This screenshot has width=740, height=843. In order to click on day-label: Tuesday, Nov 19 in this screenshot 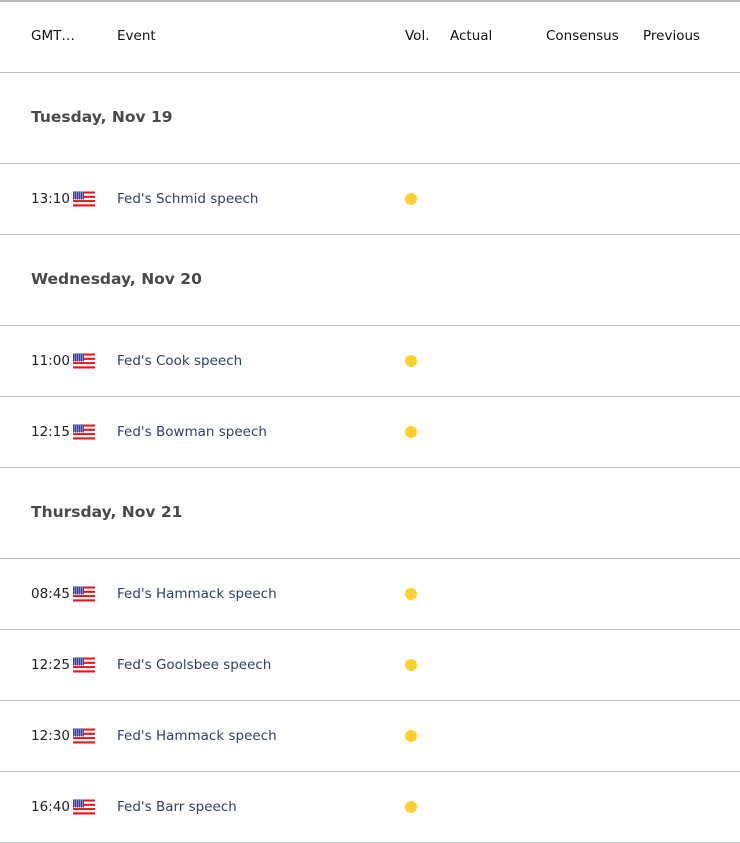, I will do `click(102, 117)`.